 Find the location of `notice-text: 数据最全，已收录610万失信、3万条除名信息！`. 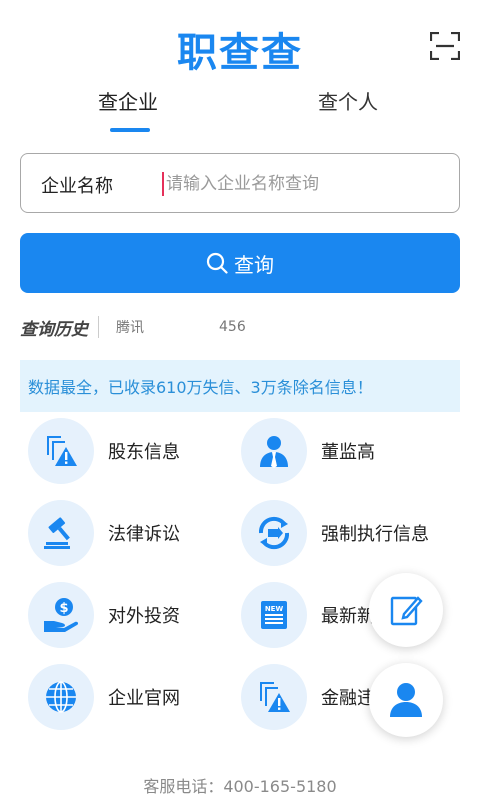

notice-text: 数据最全，已收录610万失信、3万条除名信息！ is located at coordinates (200, 387).